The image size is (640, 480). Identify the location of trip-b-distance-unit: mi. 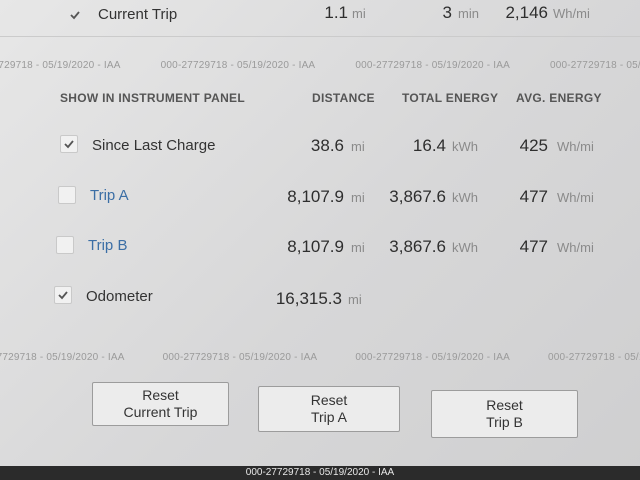
(358, 247).